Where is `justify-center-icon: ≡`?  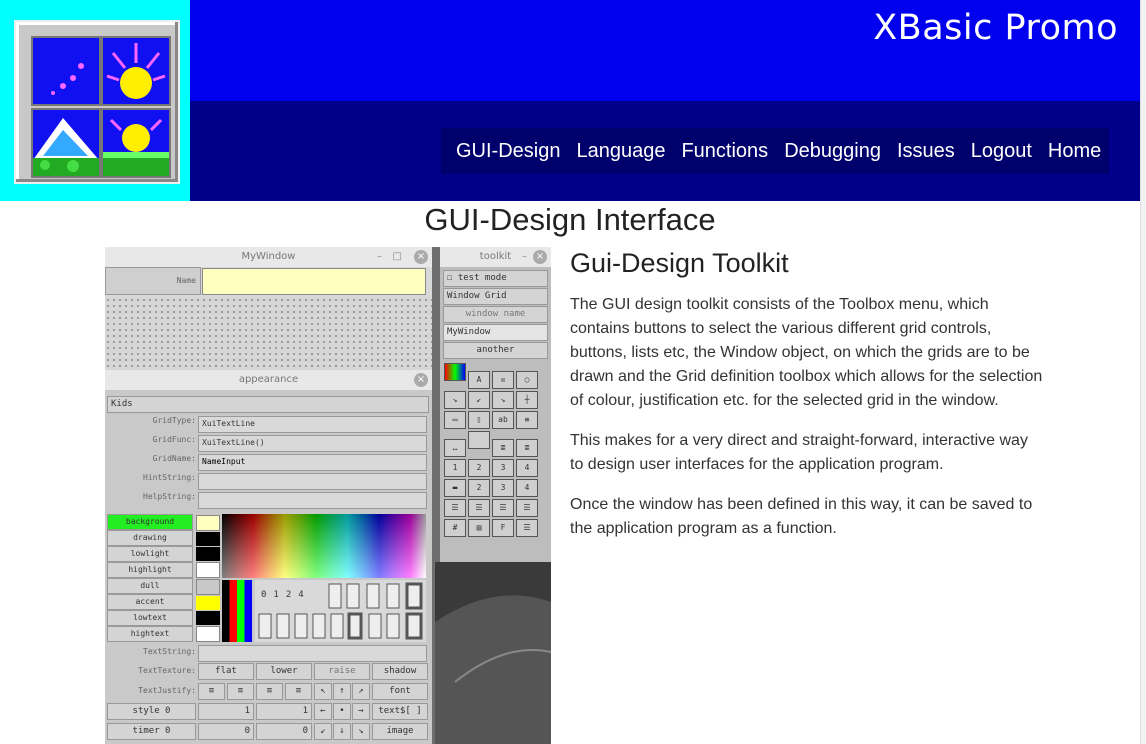 justify-center-icon: ≡ is located at coordinates (240, 691).